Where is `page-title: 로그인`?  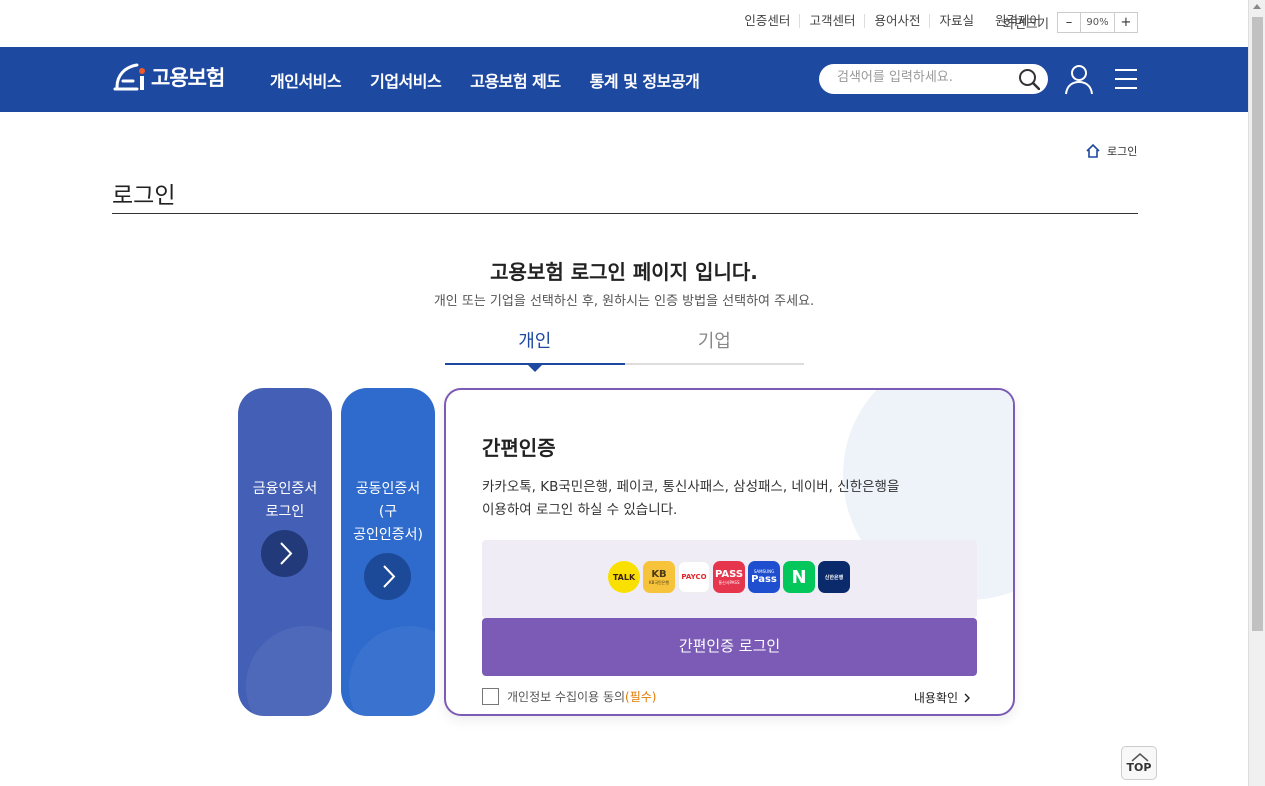
page-title: 로그인 is located at coordinates (144, 196).